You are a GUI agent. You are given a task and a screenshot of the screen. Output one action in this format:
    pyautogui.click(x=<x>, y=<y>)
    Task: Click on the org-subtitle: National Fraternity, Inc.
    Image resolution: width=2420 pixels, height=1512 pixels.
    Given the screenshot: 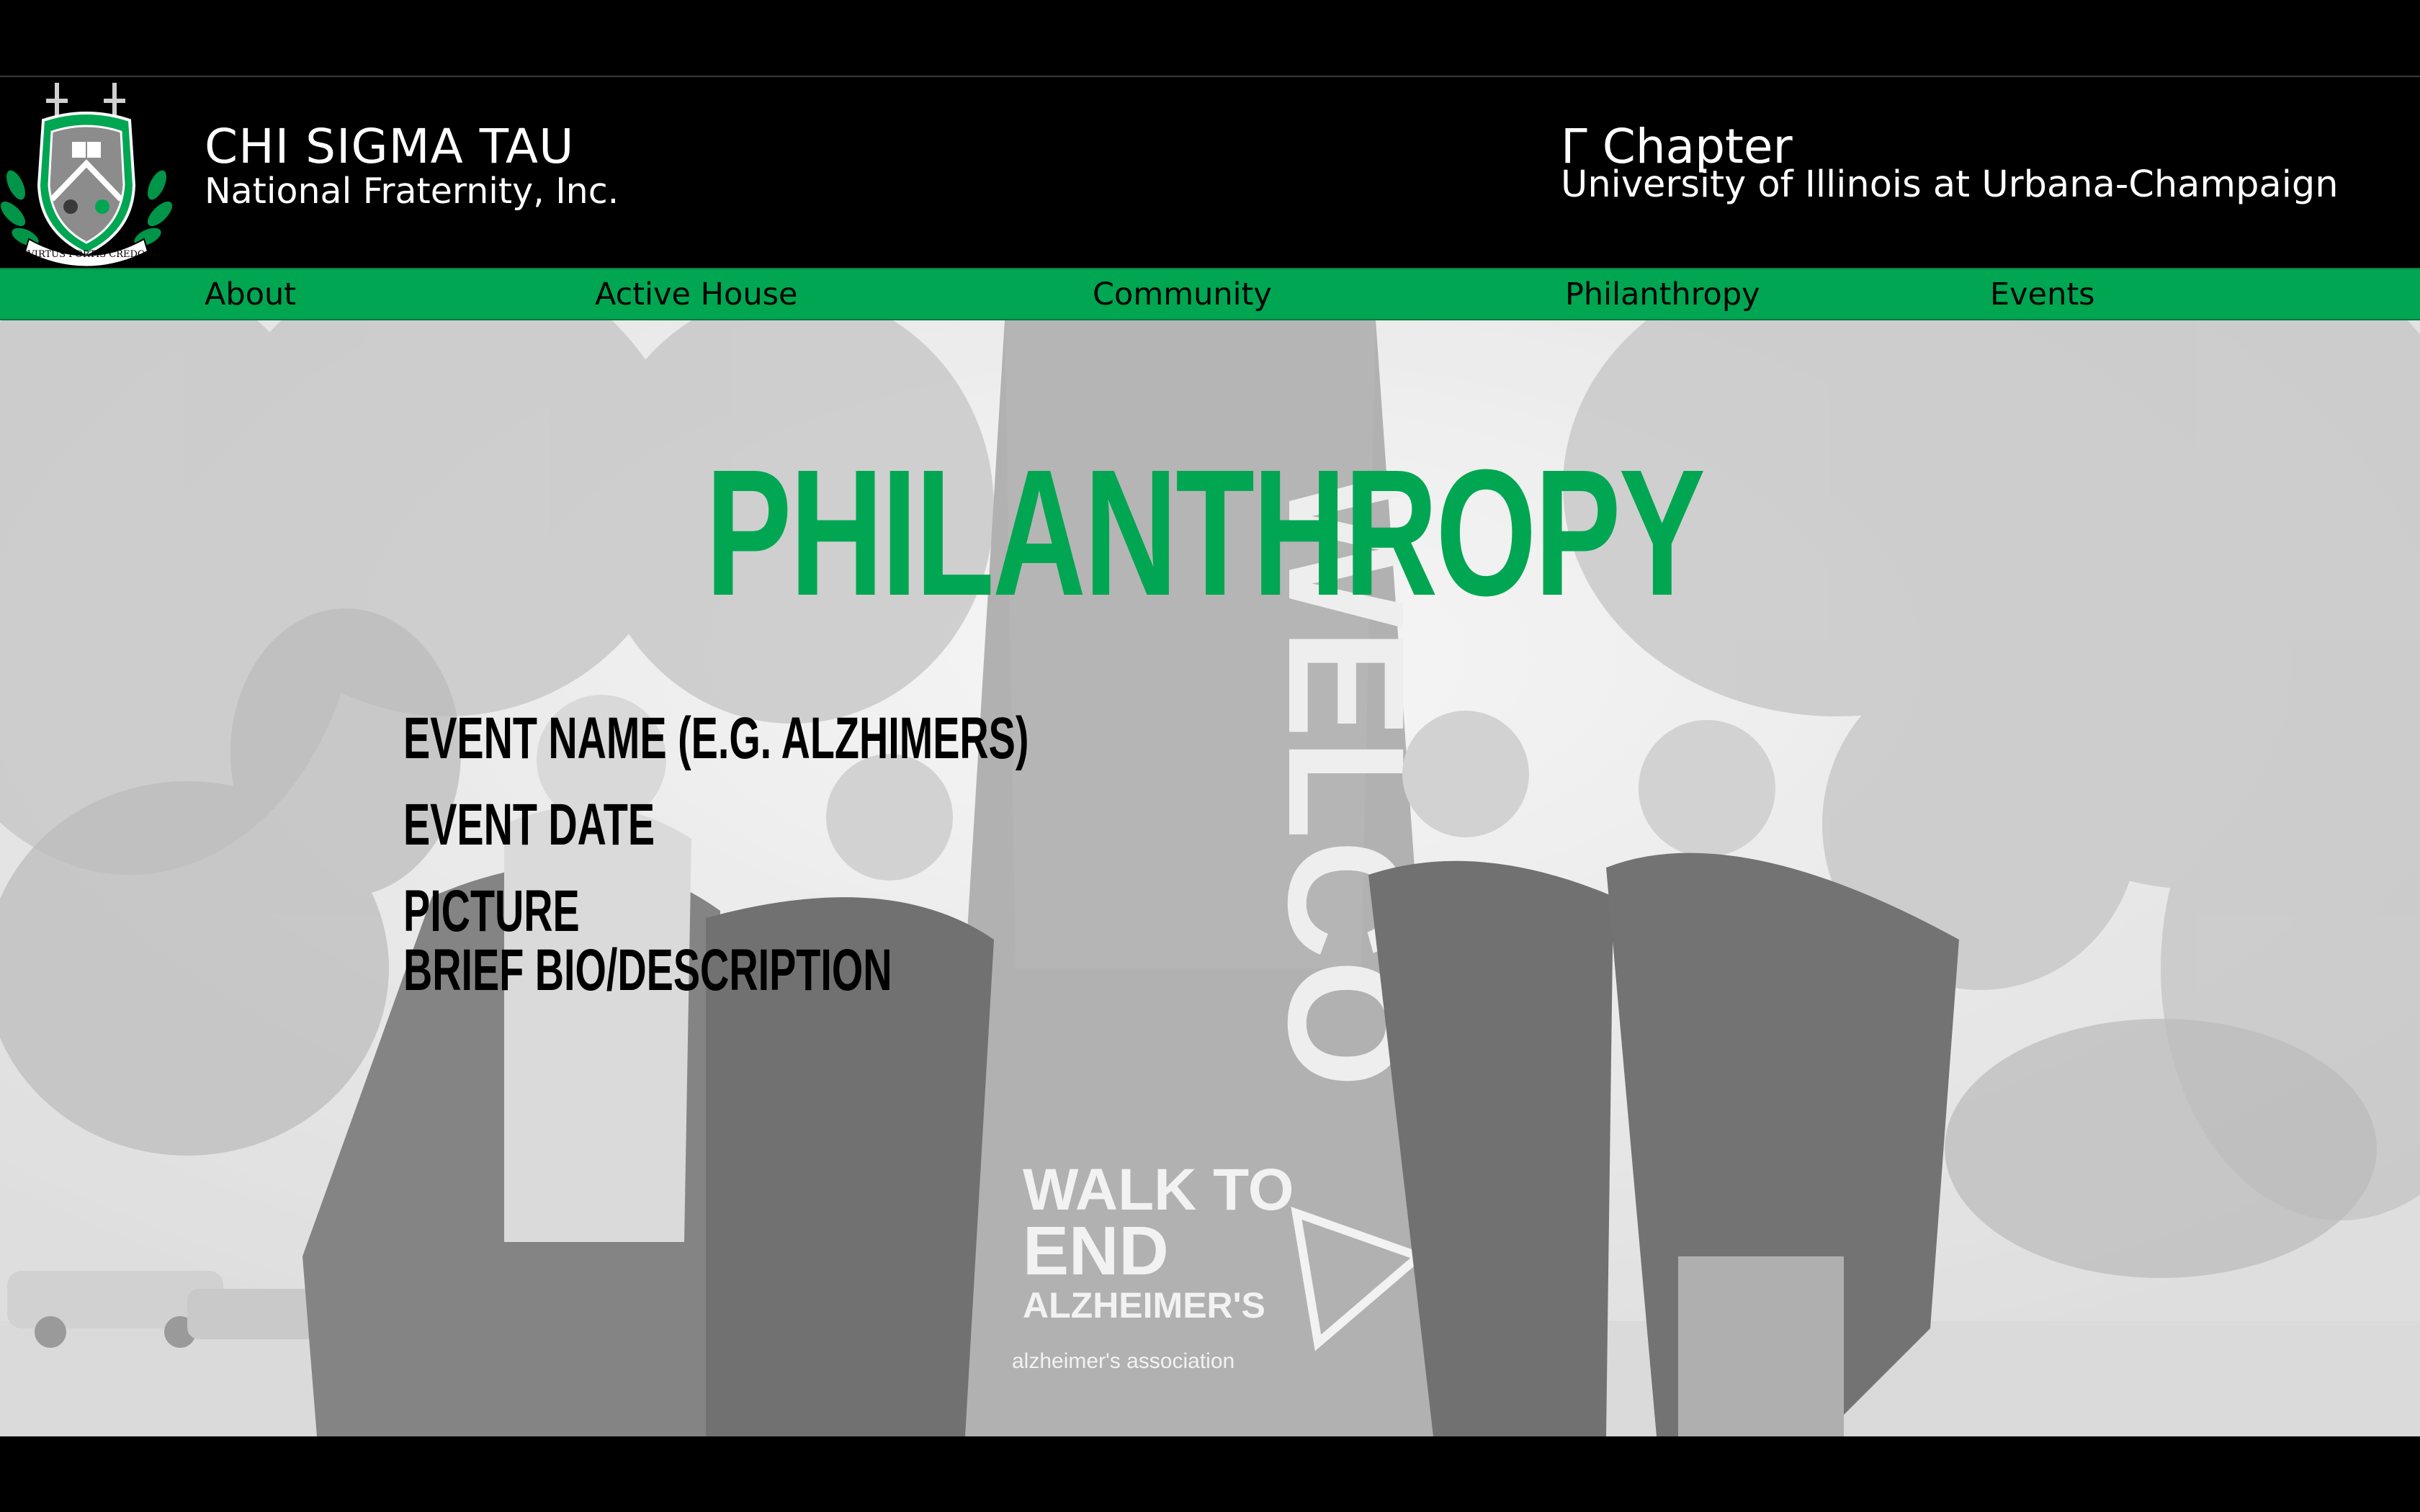 What is the action you would take?
    pyautogui.click(x=412, y=191)
    